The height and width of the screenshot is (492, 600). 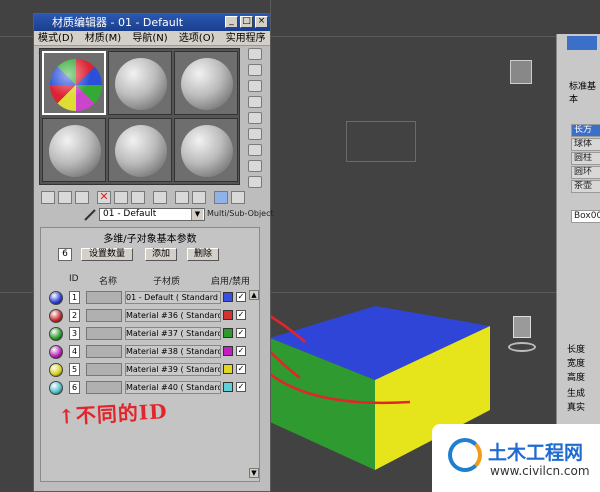 What do you see at coordinates (254, 473) in the screenshot?
I see `scroll-down-icon: ▼` at bounding box center [254, 473].